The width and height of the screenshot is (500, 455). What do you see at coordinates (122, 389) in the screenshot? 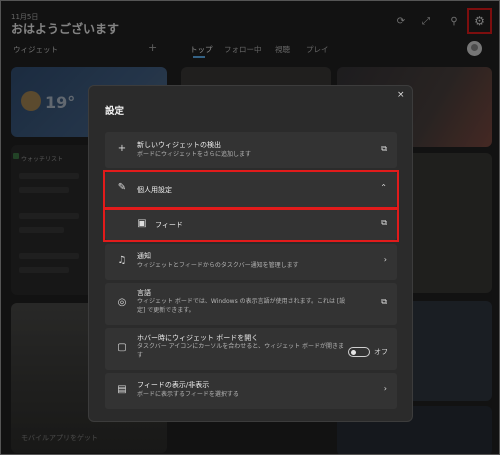
I see `feed-visibility-icon: ▤` at bounding box center [122, 389].